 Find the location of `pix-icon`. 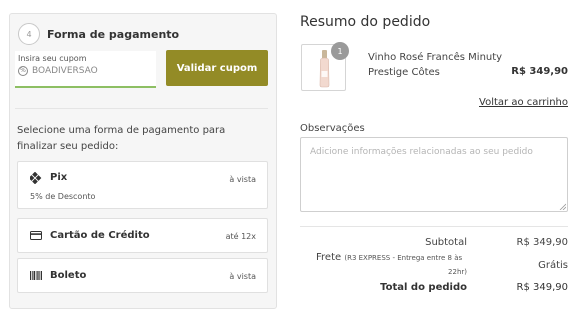

pix-icon is located at coordinates (36, 177).